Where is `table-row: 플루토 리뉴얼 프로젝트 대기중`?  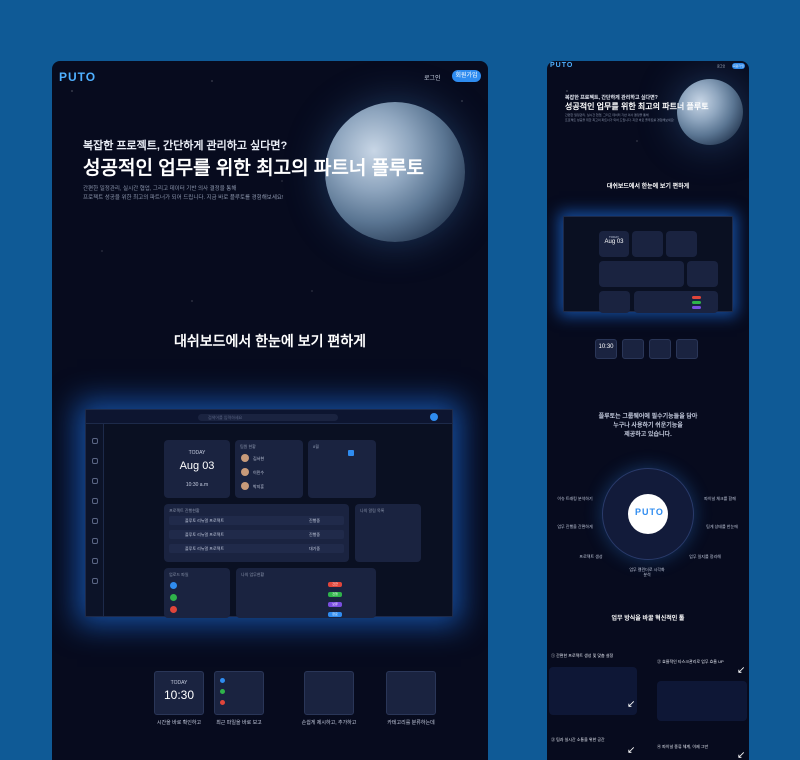
table-row: 플루토 리뉴얼 프로젝트 대기중 is located at coordinates (256, 548).